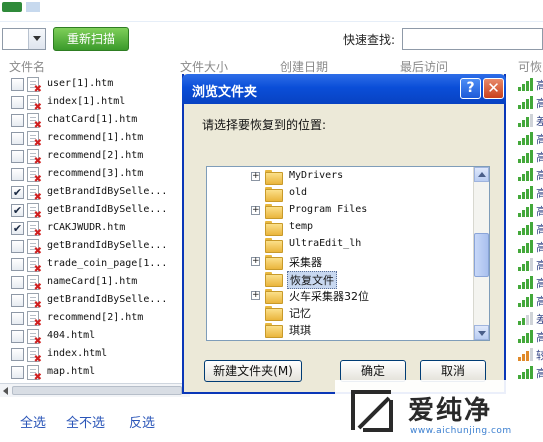 The image size is (543, 442). What do you see at coordinates (271, 39) in the screenshot?
I see `toolbar: 重新扫描 快速查找:` at bounding box center [271, 39].